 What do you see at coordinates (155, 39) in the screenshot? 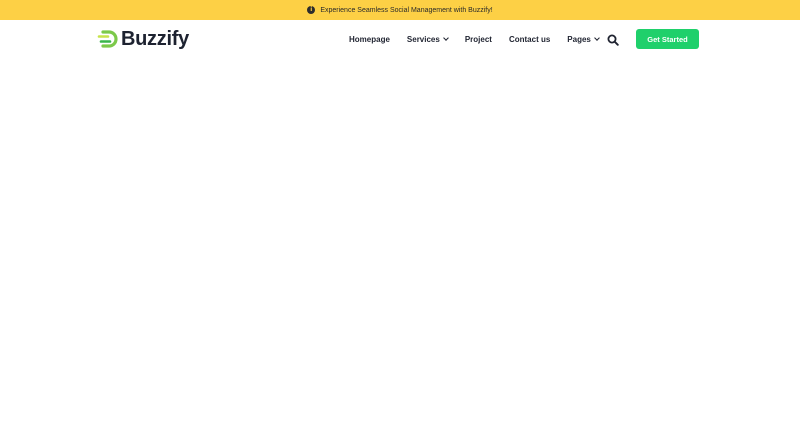
I see `logo-text: Buzzify` at bounding box center [155, 39].